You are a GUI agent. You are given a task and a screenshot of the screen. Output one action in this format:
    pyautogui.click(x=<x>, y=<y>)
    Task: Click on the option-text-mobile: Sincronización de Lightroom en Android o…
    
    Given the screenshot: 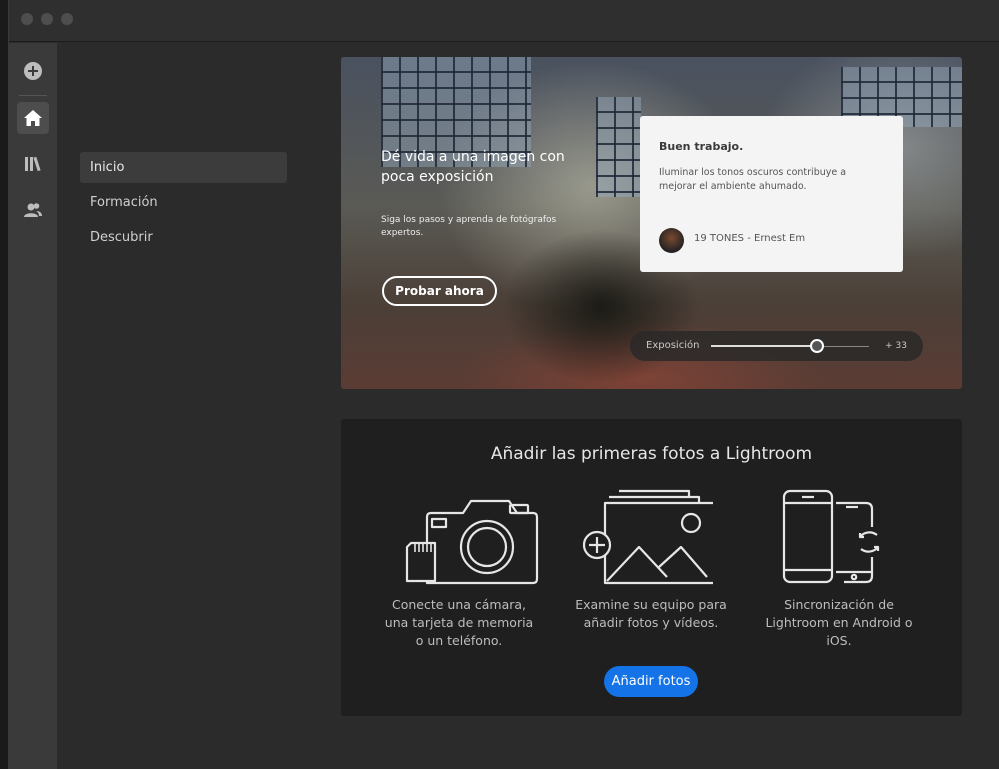 What is the action you would take?
    pyautogui.click(x=839, y=622)
    